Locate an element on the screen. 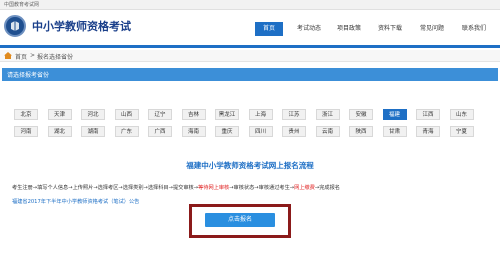 The image size is (500, 260). province-button: 湖北 is located at coordinates (59, 131).